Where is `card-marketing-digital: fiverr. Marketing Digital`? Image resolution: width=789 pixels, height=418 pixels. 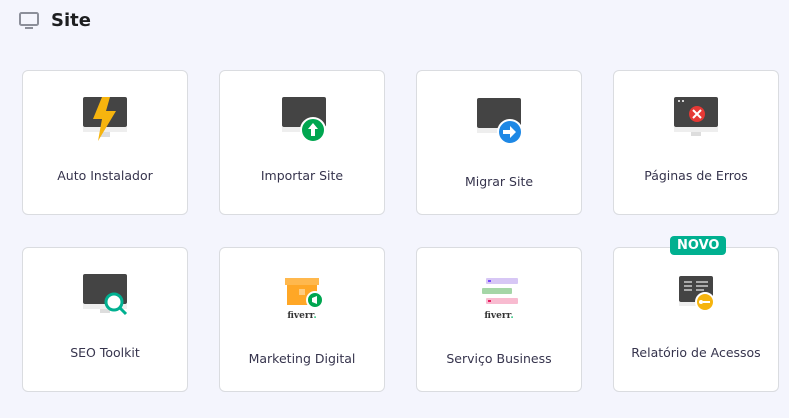
card-marketing-digital: fiverr. Marketing Digital is located at coordinates (302, 319).